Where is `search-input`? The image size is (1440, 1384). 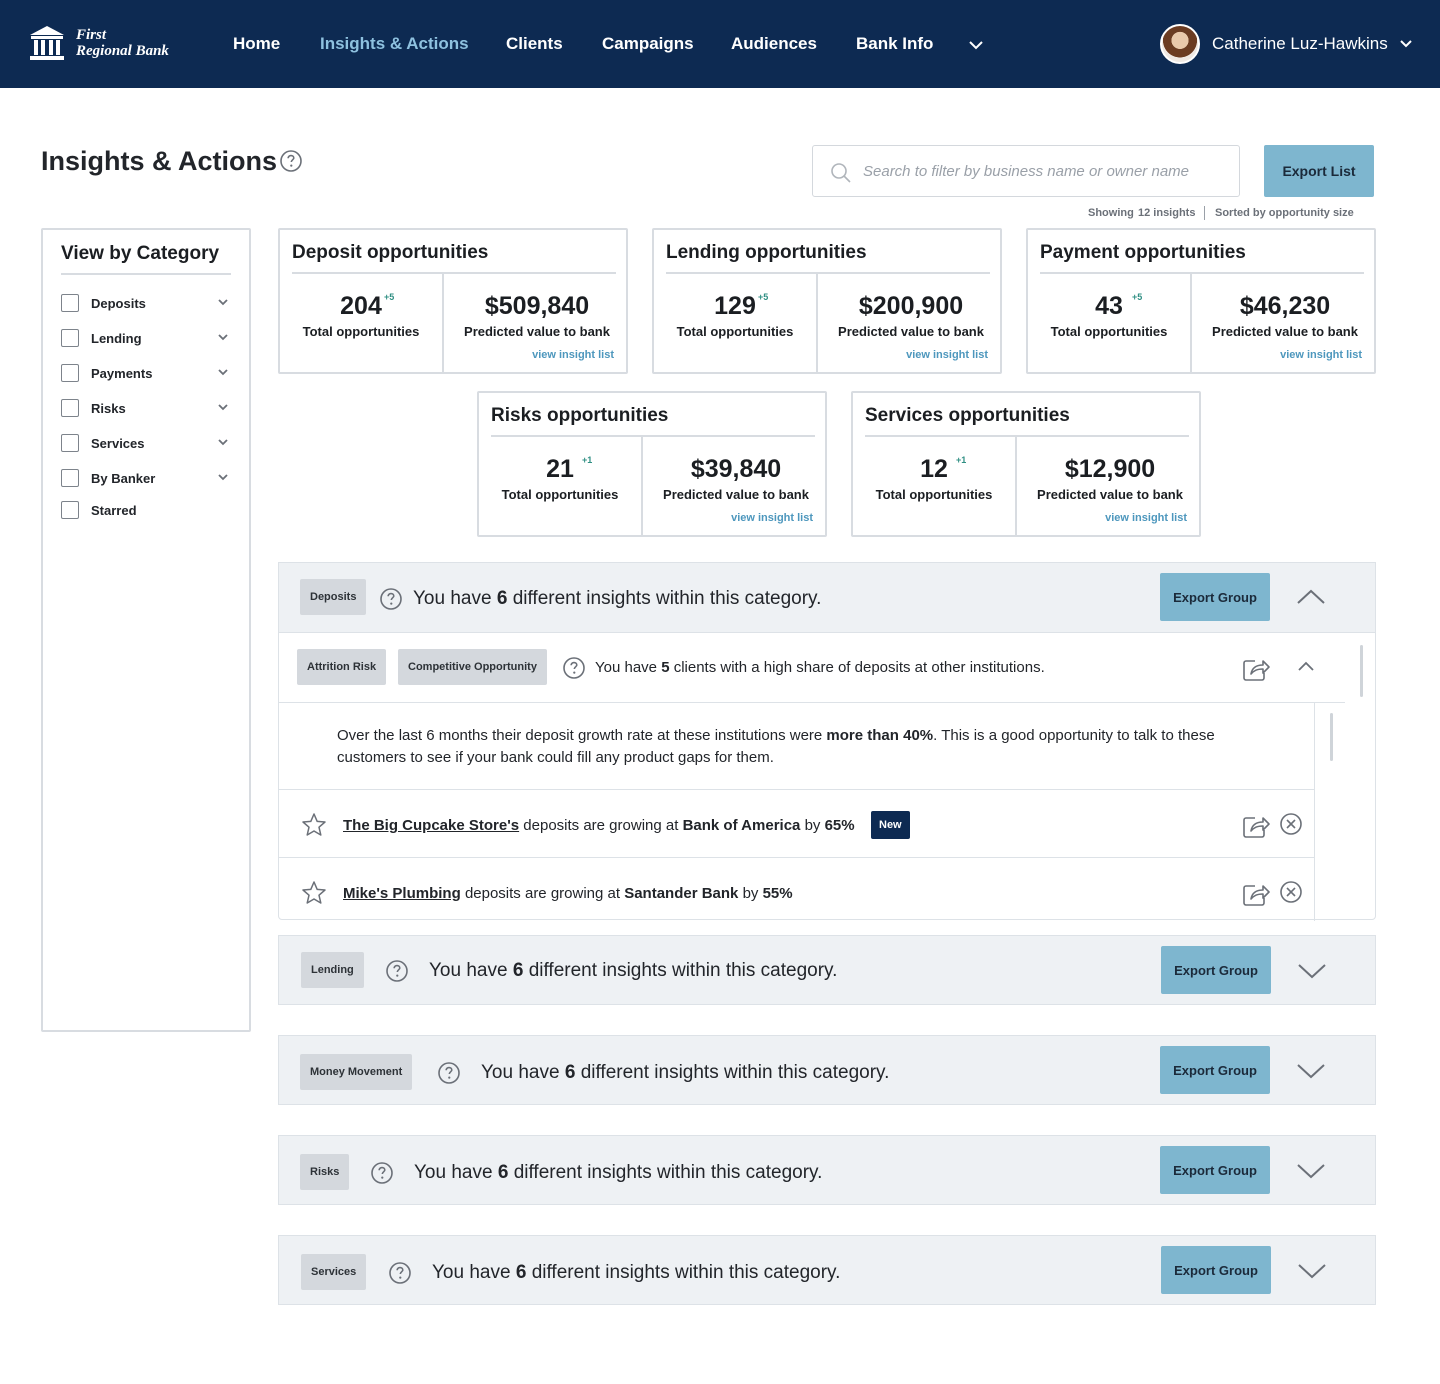
search-input is located at coordinates (1048, 171).